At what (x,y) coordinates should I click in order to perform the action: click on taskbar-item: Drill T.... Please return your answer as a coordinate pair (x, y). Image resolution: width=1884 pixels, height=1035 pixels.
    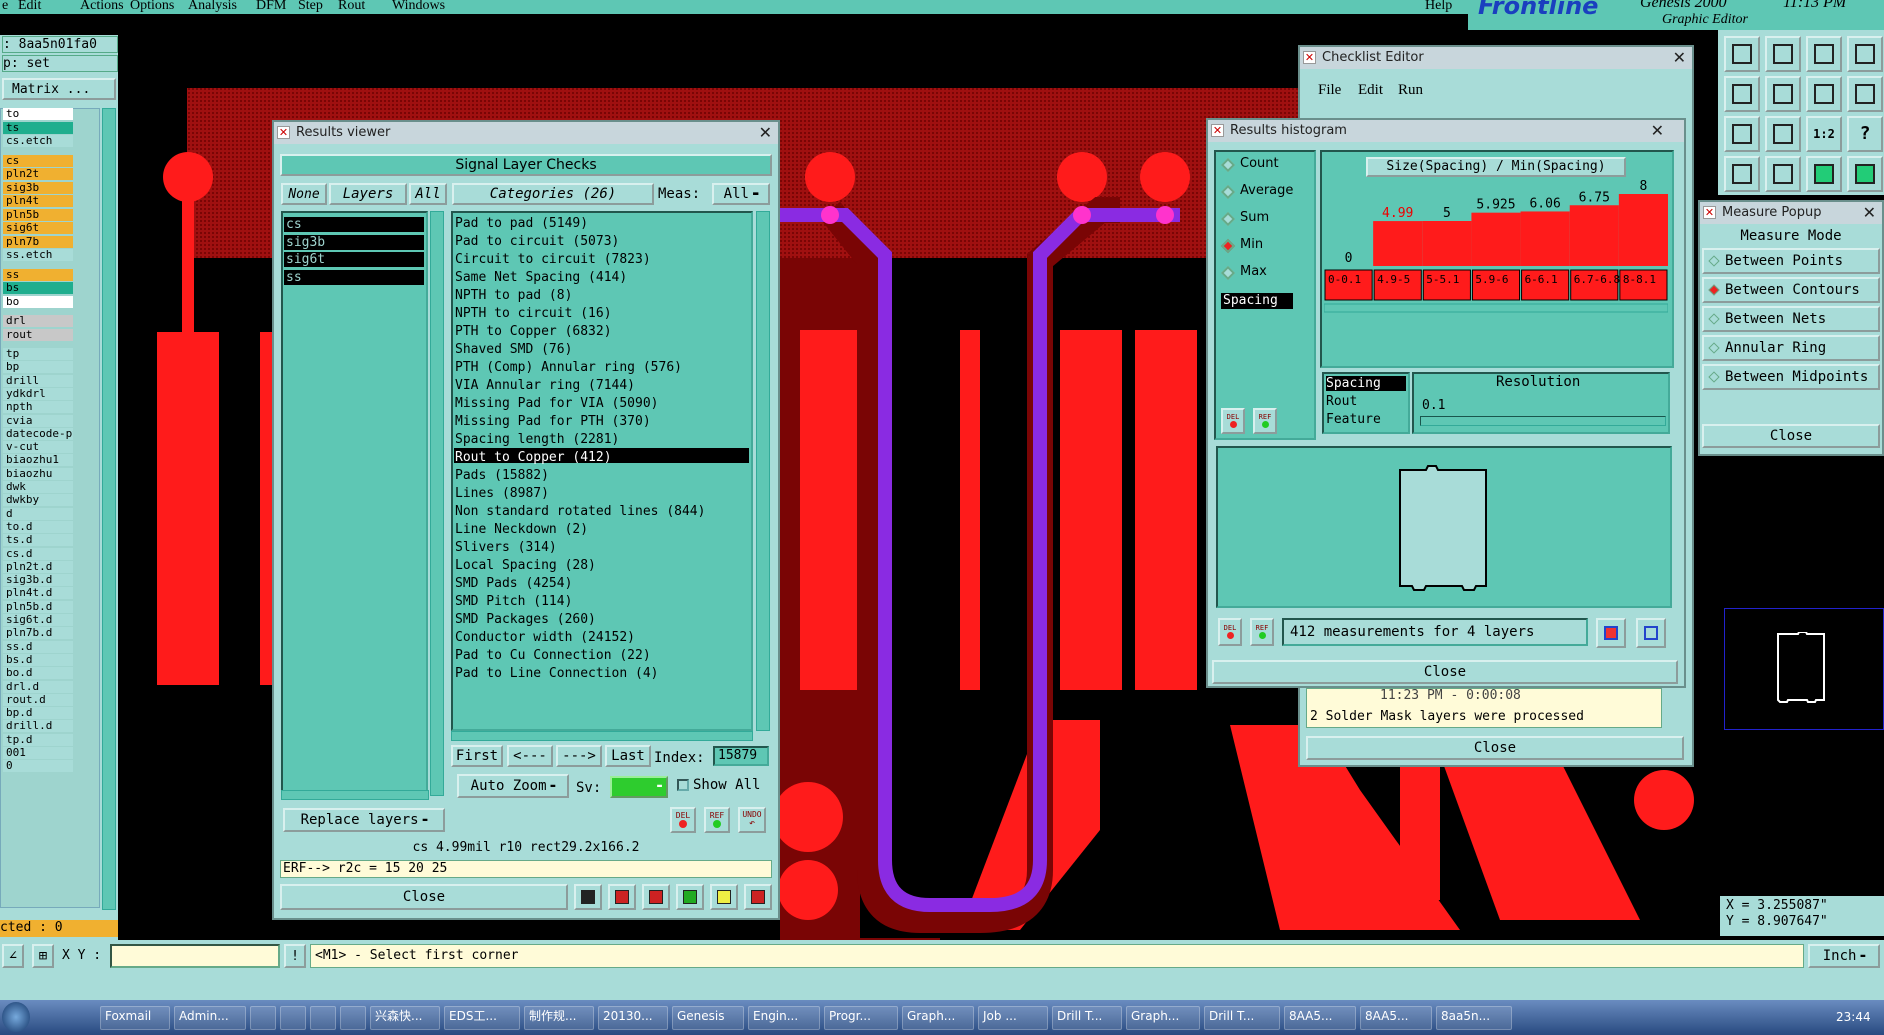
    Looking at the image, I should click on (1087, 1018).